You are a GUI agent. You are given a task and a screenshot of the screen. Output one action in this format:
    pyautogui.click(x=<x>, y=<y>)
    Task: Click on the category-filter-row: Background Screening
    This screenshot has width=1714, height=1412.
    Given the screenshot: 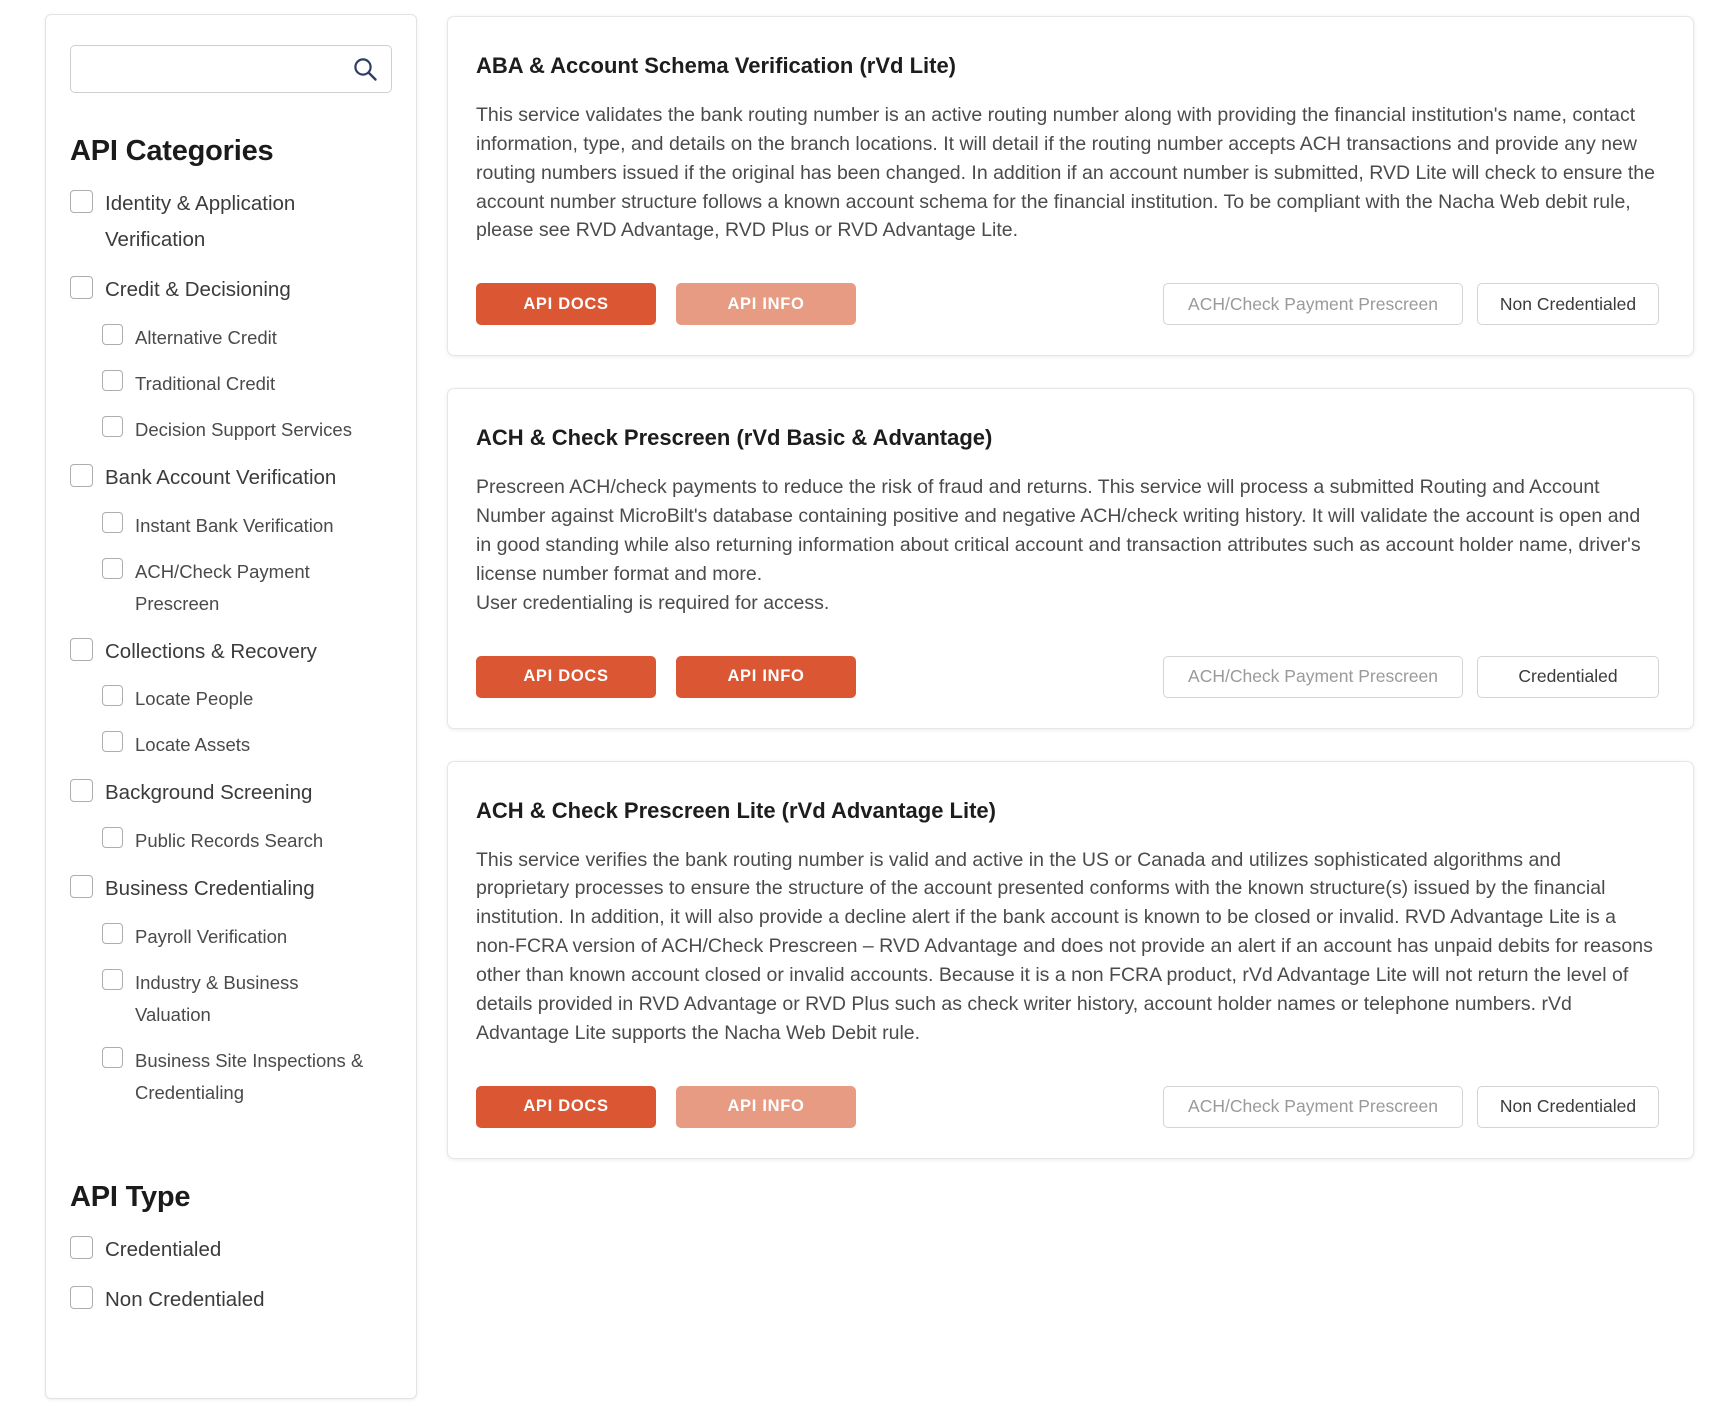 What is the action you would take?
    pyautogui.click(x=232, y=793)
    